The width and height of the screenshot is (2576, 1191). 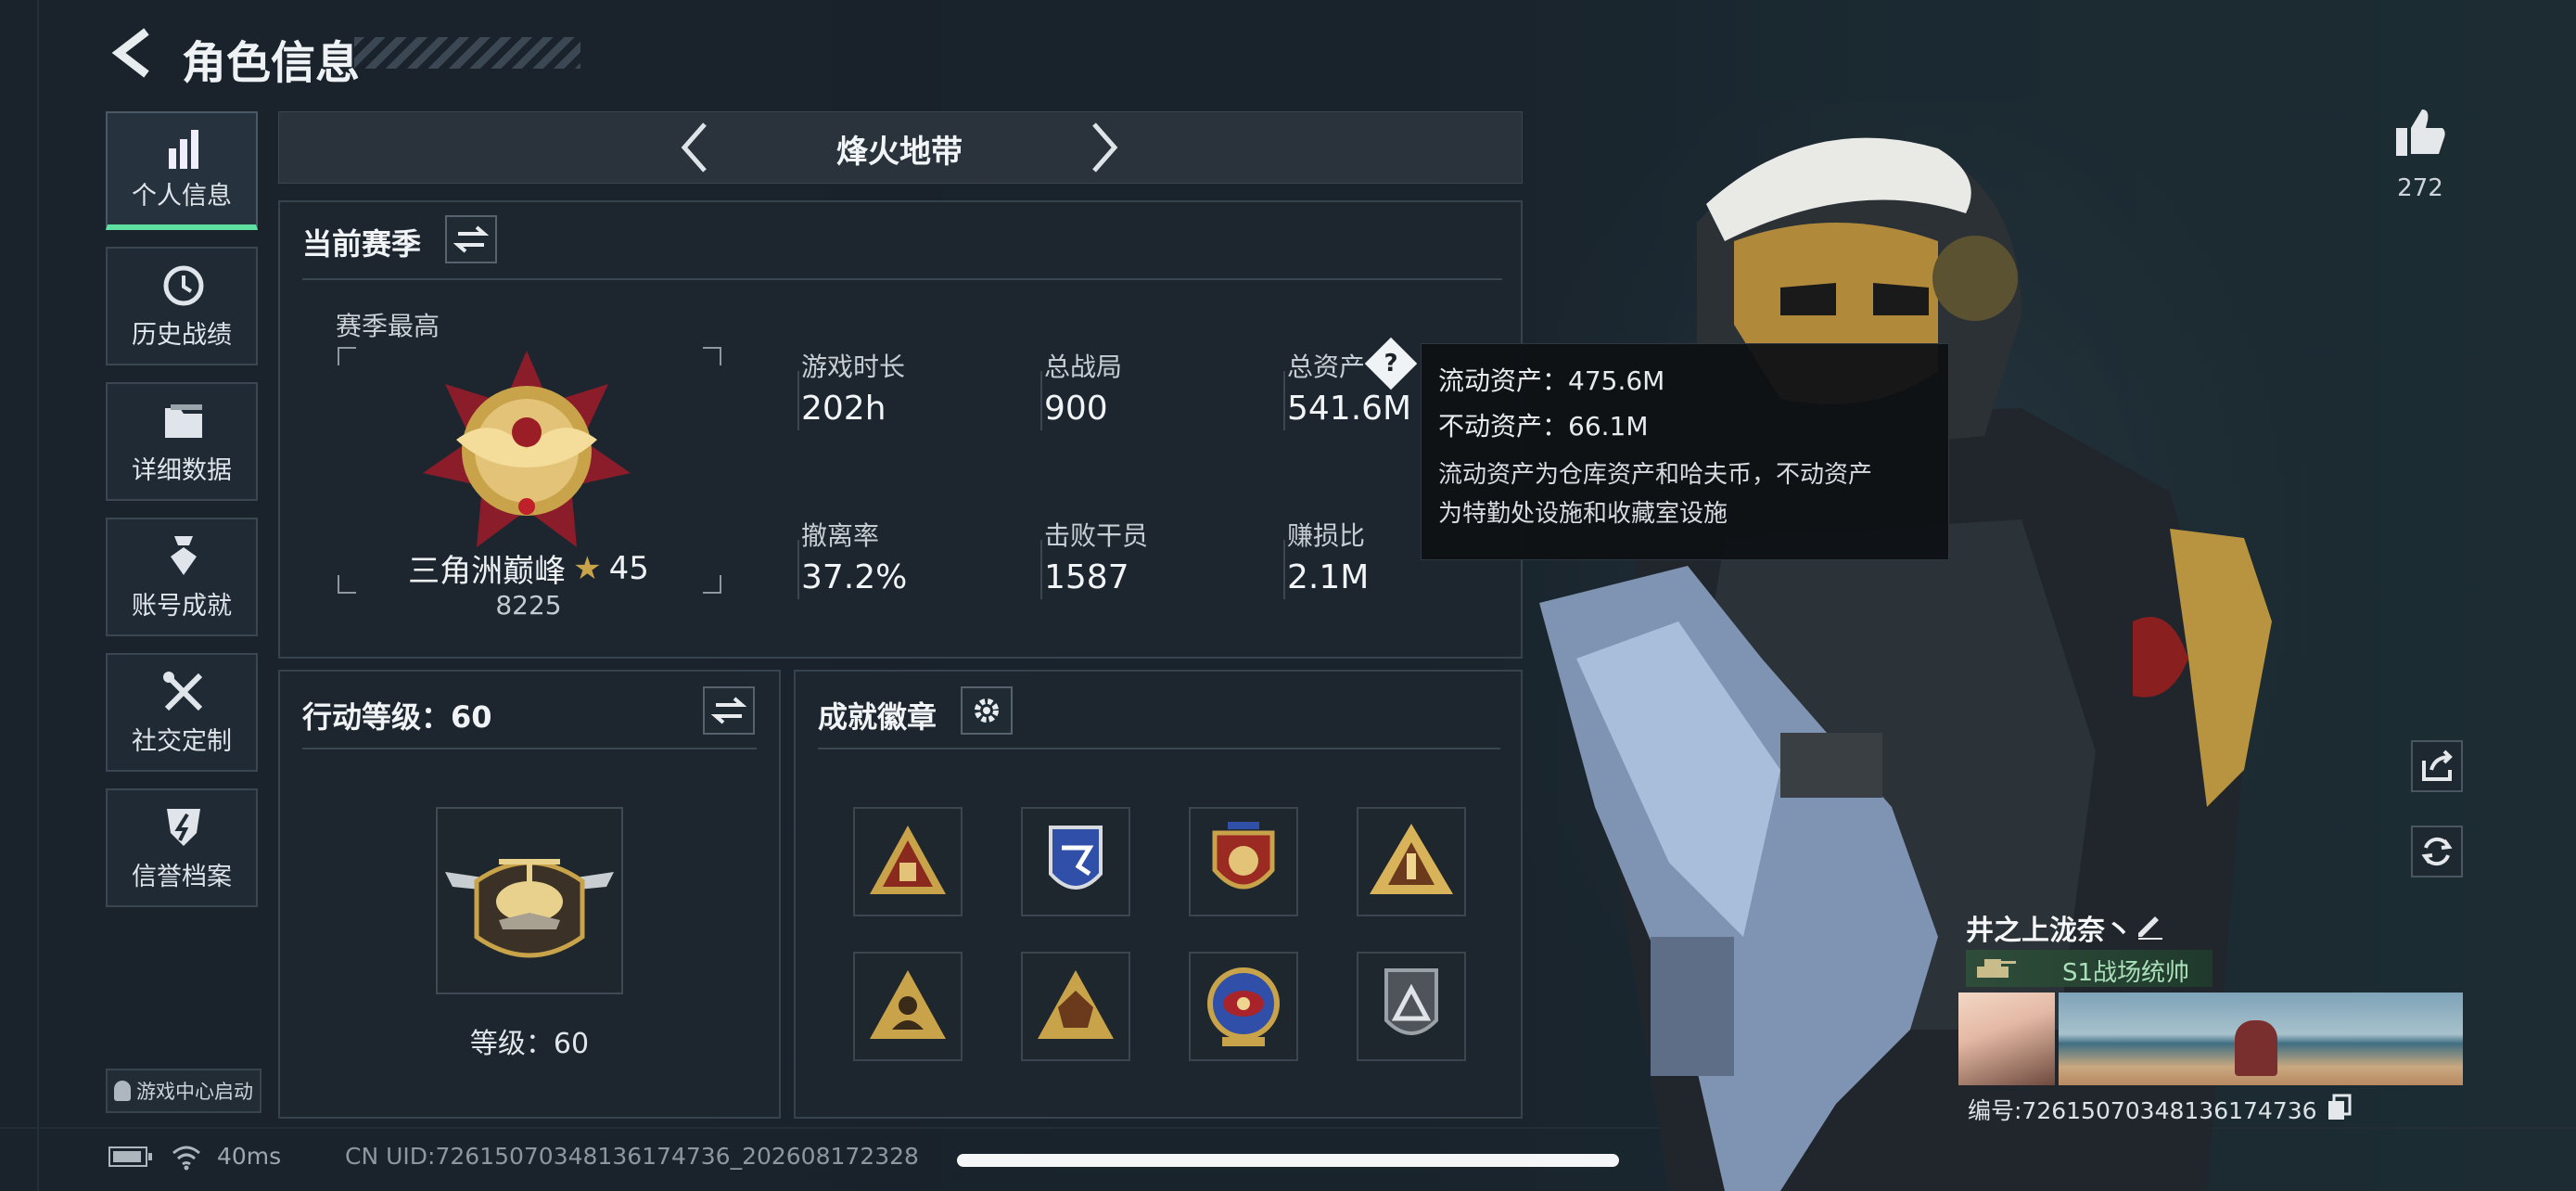 What do you see at coordinates (388, 326) in the screenshot?
I see `season-best-label: 赛季最高` at bounding box center [388, 326].